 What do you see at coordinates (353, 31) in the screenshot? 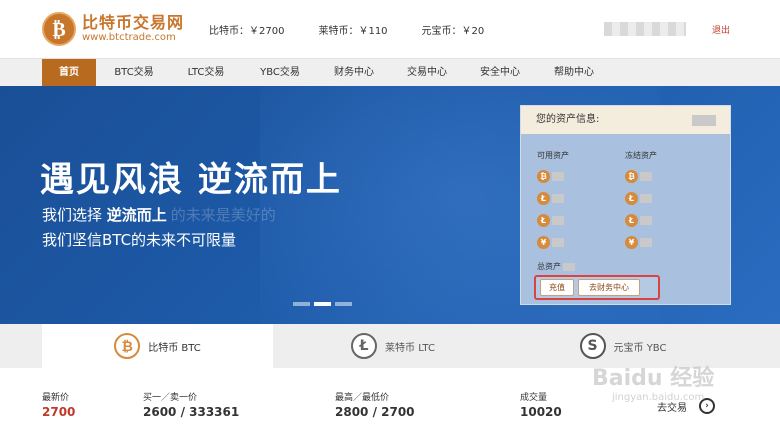
I see `price-ltc: 莱特币：￥110` at bounding box center [353, 31].